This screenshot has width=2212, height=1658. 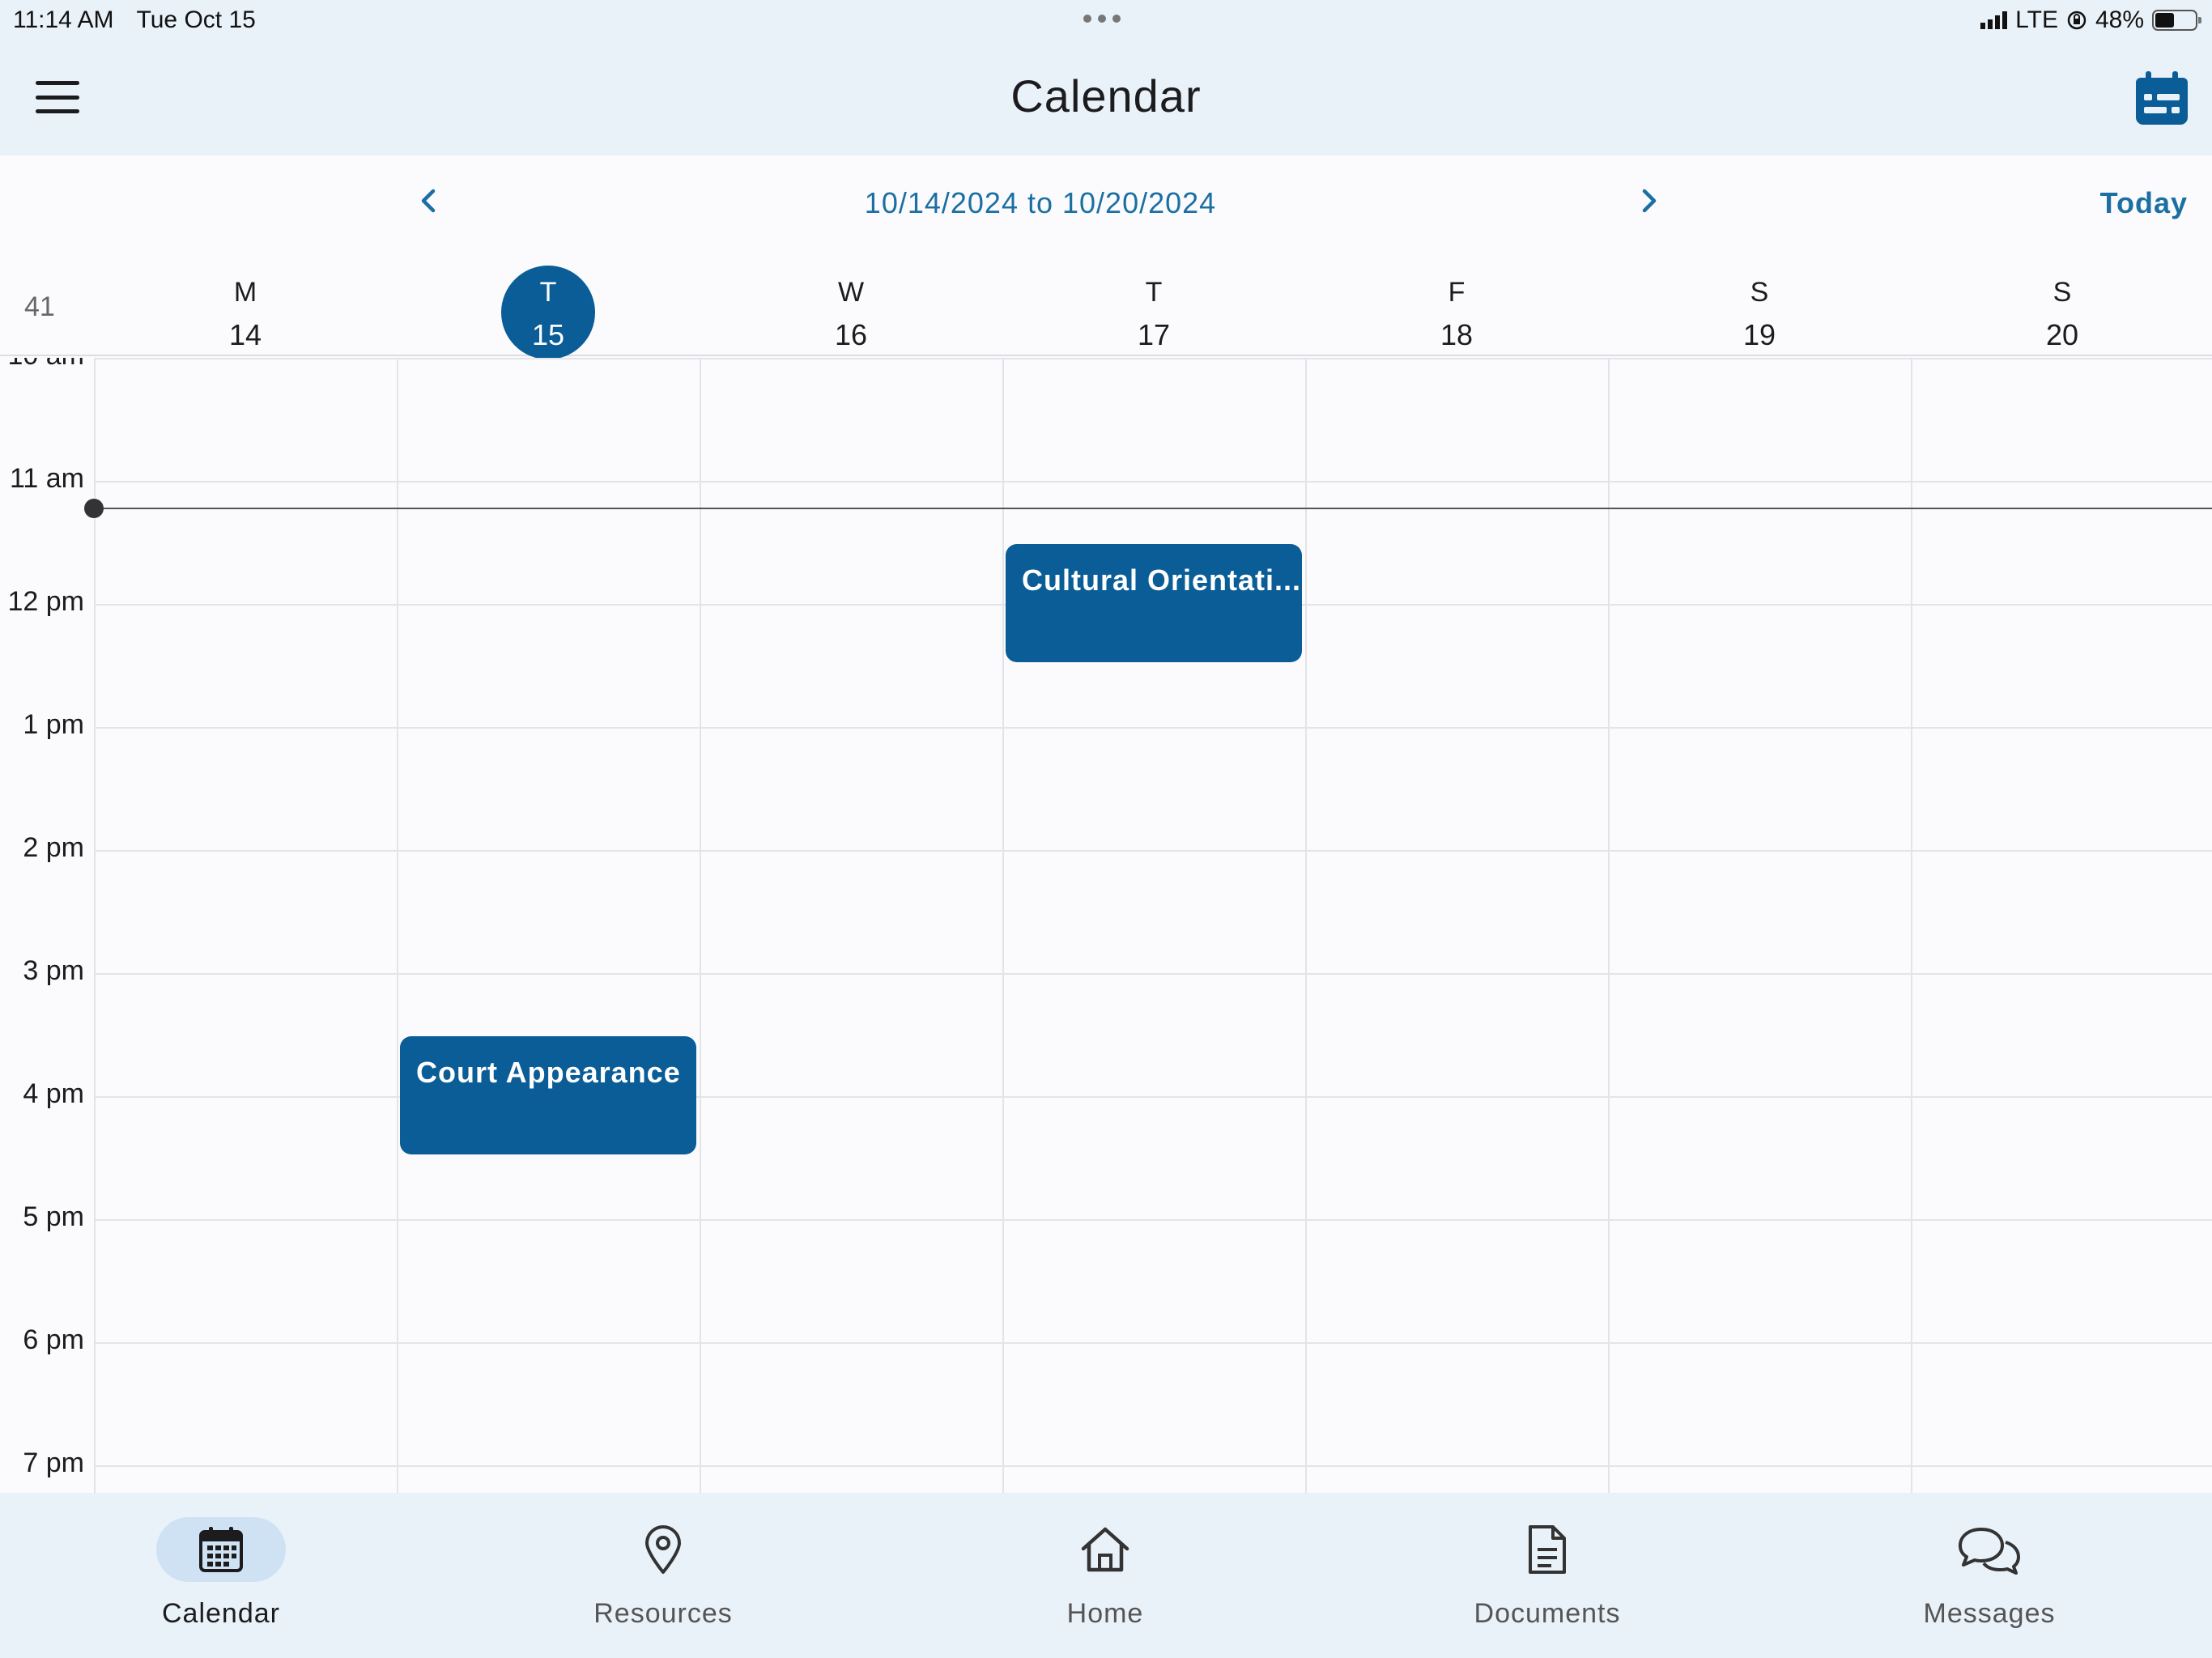 What do you see at coordinates (1649, 201) in the screenshot?
I see `chevron-right-icon` at bounding box center [1649, 201].